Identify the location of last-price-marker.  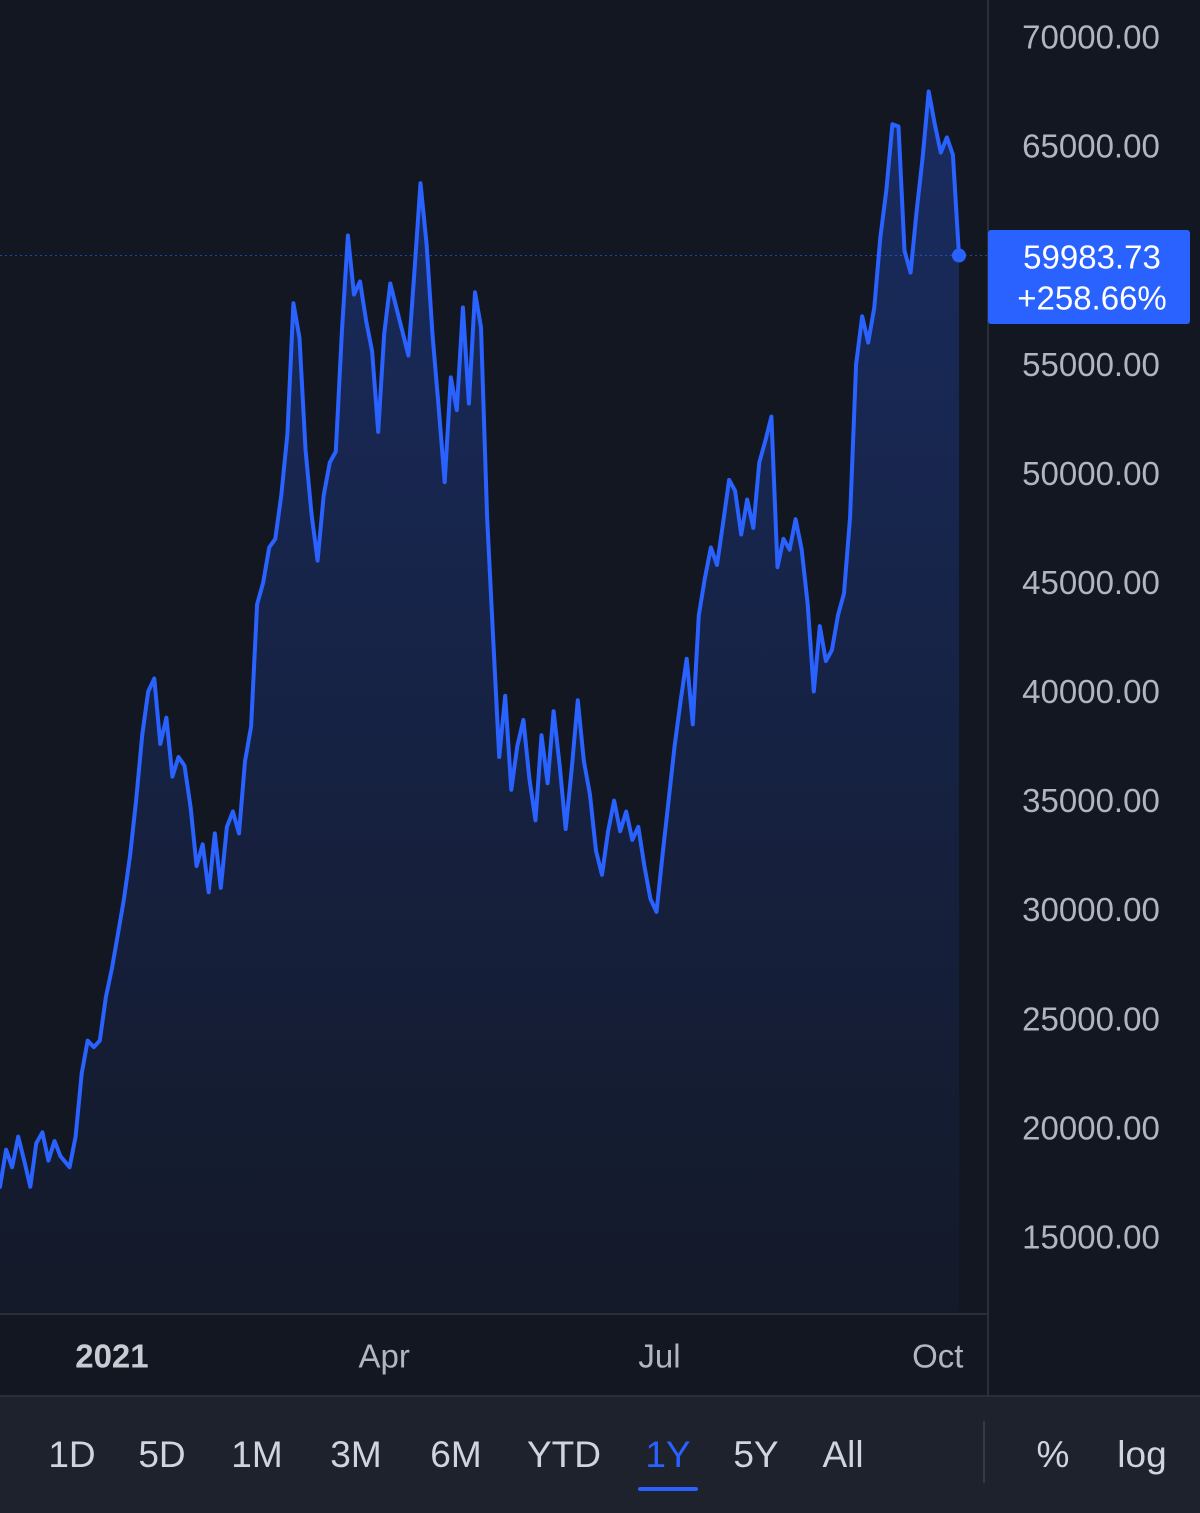
(959, 255).